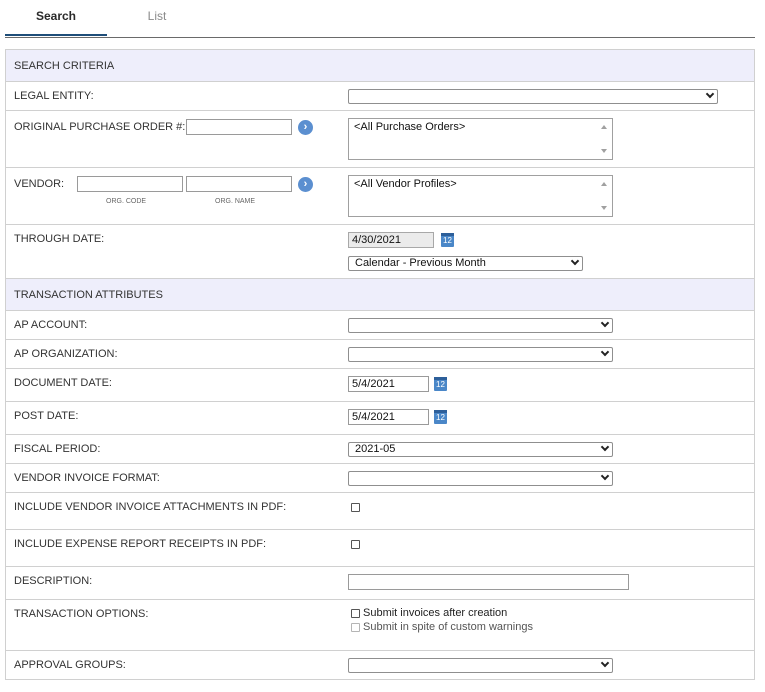 The image size is (765, 692). What do you see at coordinates (239, 184) in the screenshot?
I see `vendor-org-name-input` at bounding box center [239, 184].